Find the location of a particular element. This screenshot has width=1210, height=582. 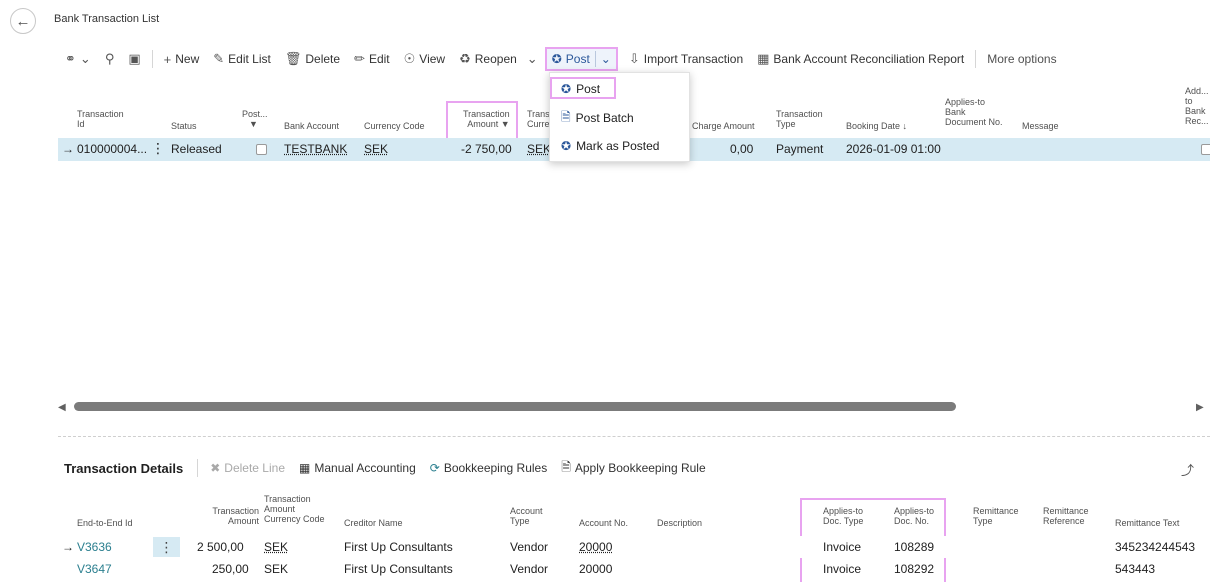

menu-item-post-batch: 🗎 Post Batch is located at coordinates (619, 118).